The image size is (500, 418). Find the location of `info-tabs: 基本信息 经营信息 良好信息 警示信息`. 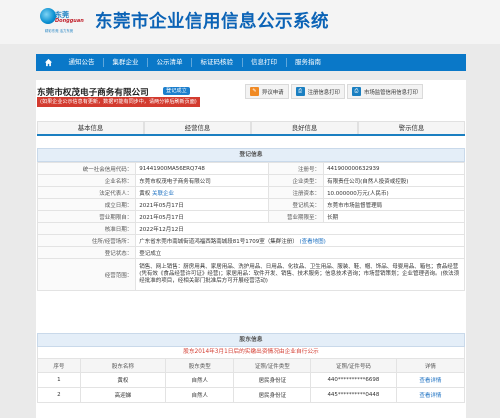

info-tabs: 基本信息 经营信息 良好信息 警示信息 is located at coordinates (251, 128).